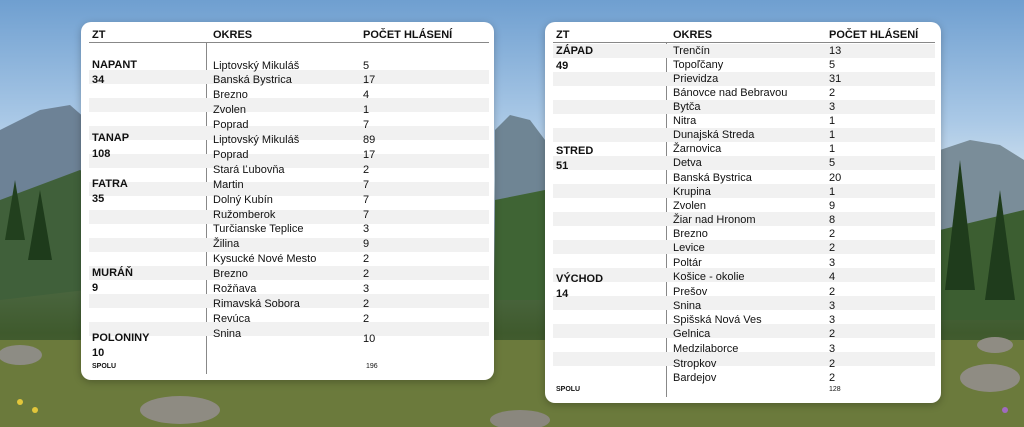 Image resolution: width=1024 pixels, height=427 pixels. What do you see at coordinates (692, 334) in the screenshot?
I see `okres-cell: Gelnica` at bounding box center [692, 334].